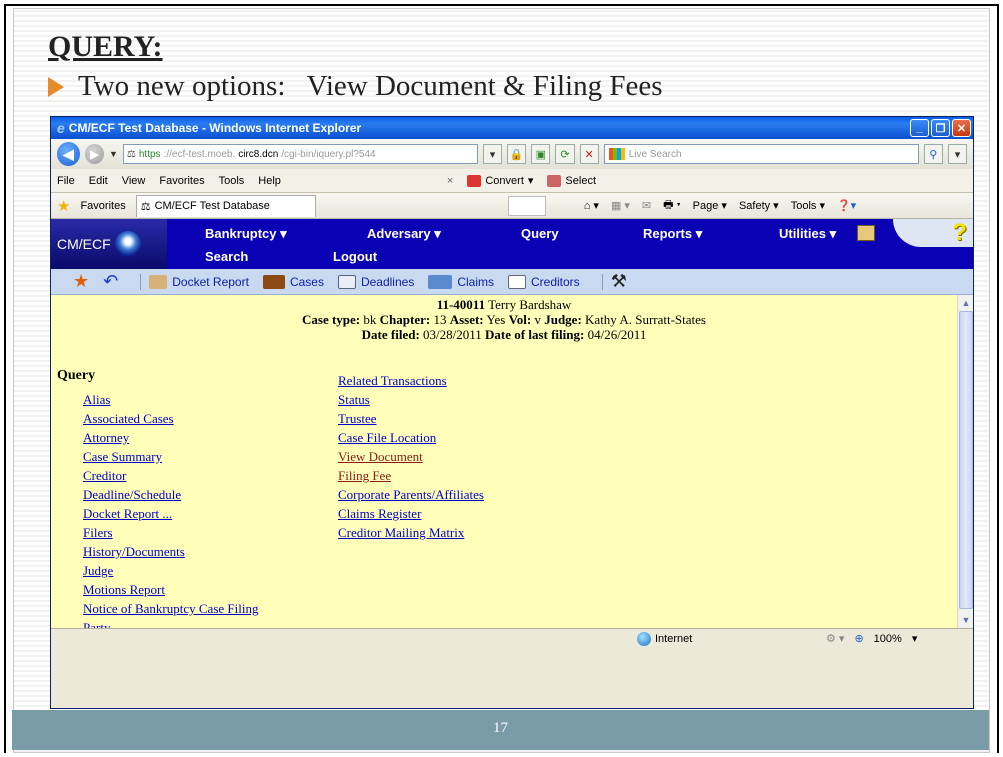  Describe the element at coordinates (759, 205) in the screenshot. I see `safety-menu: Safety ▾` at that location.